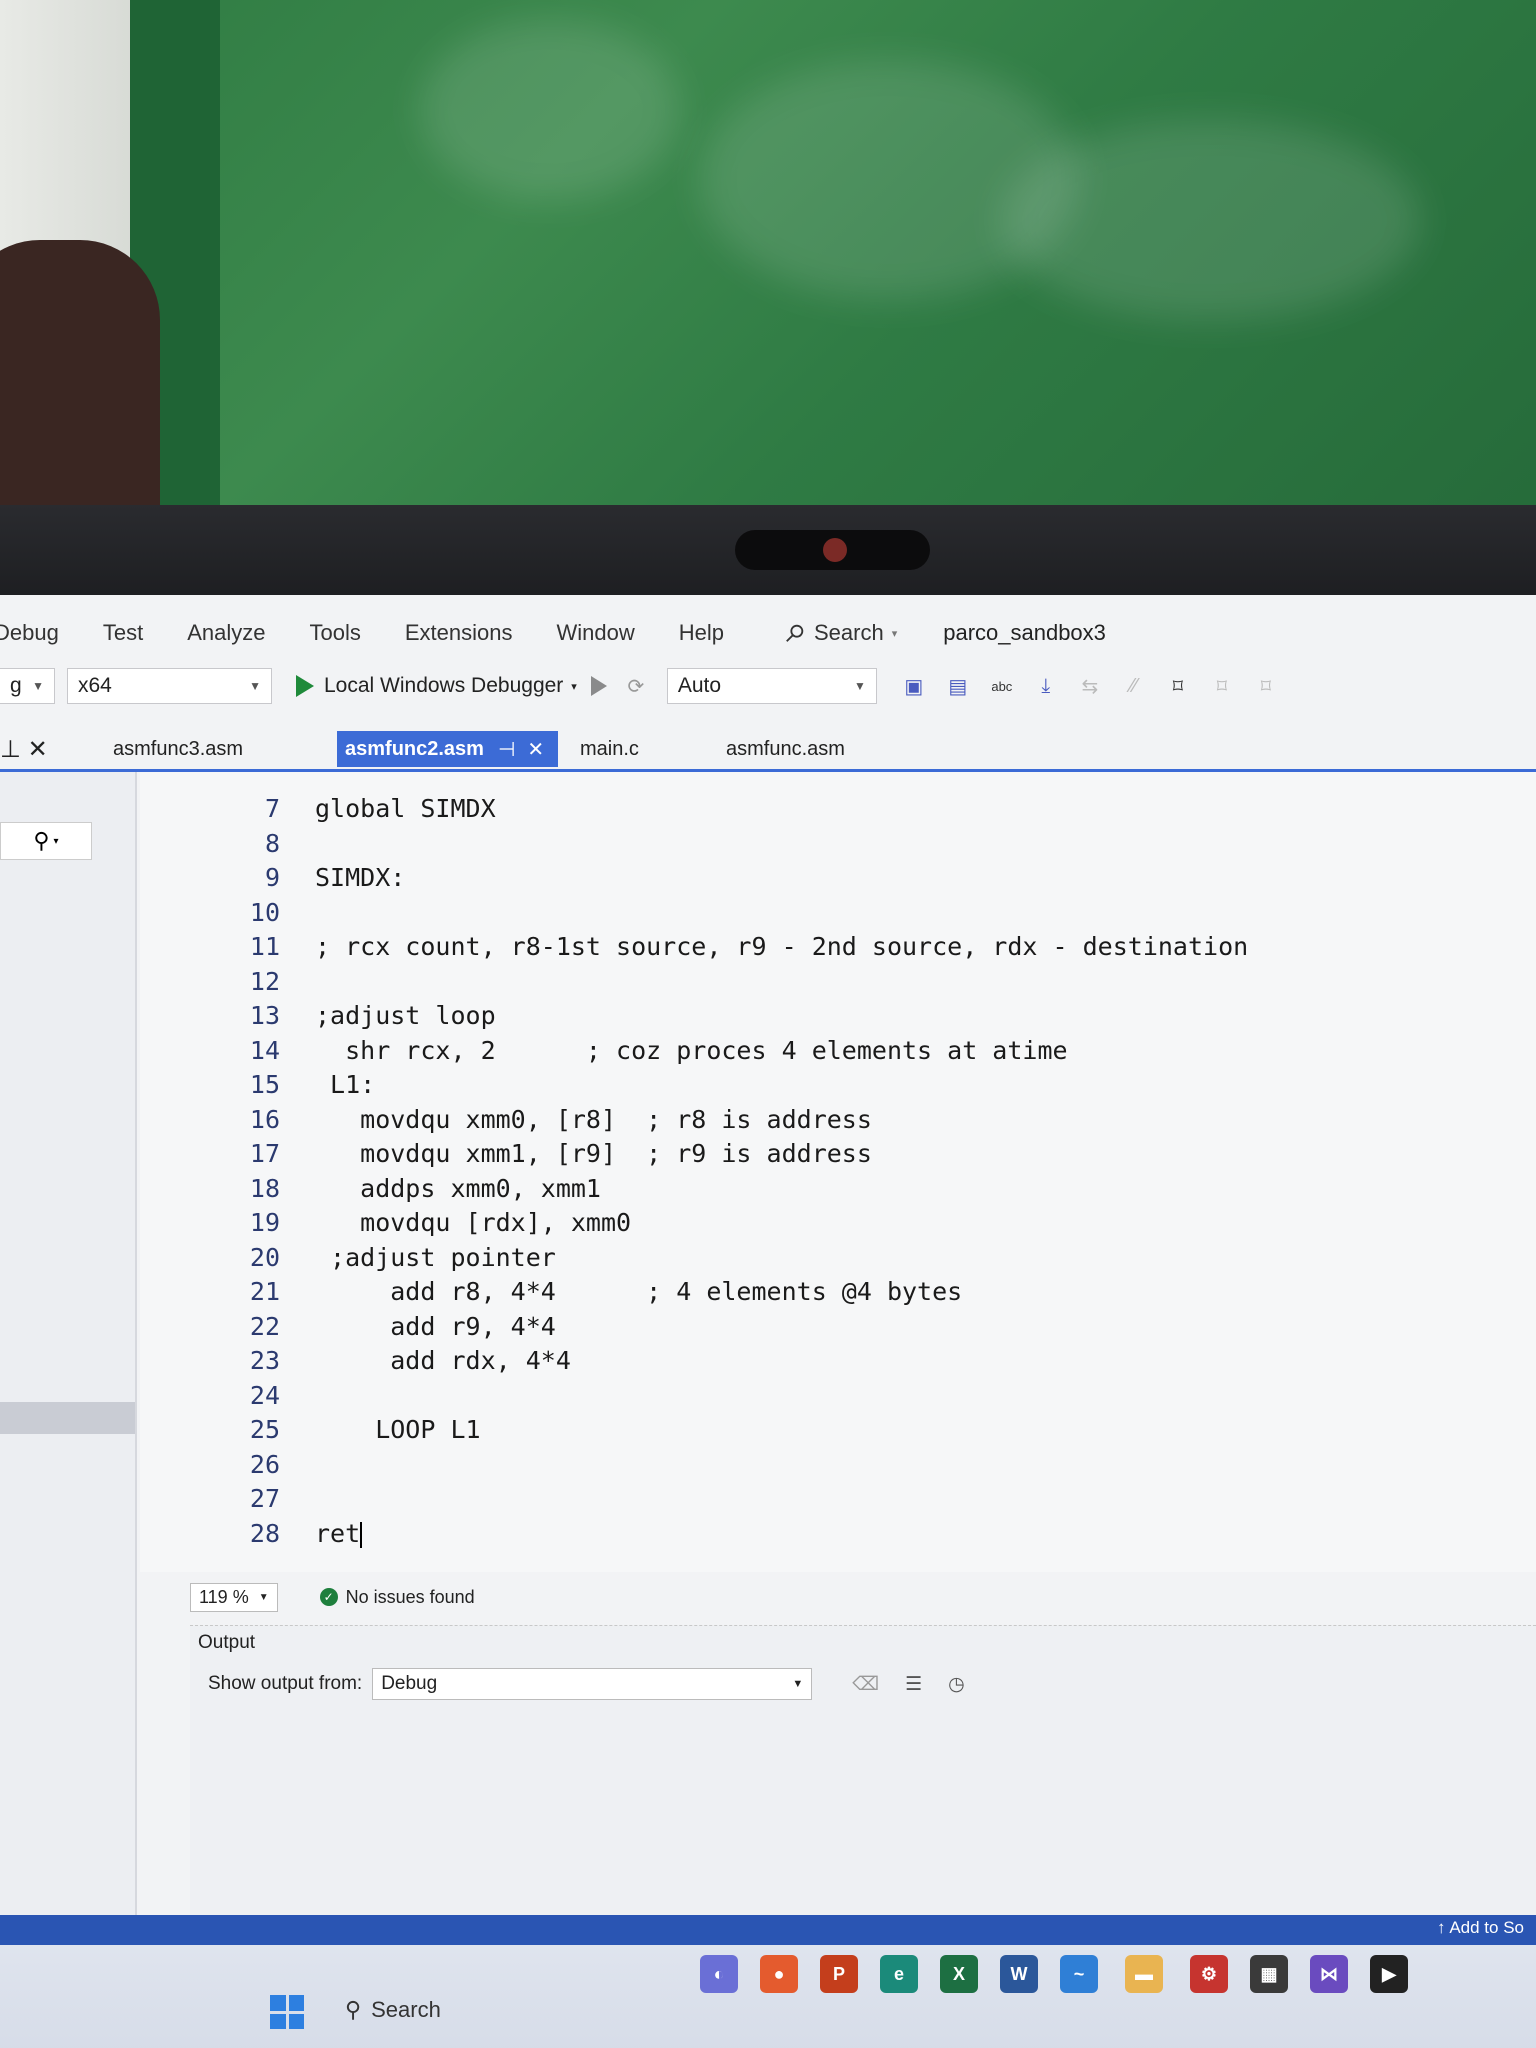 The width and height of the screenshot is (1536, 2048). I want to click on panel-search-button: ⚲ ▾, so click(46, 841).